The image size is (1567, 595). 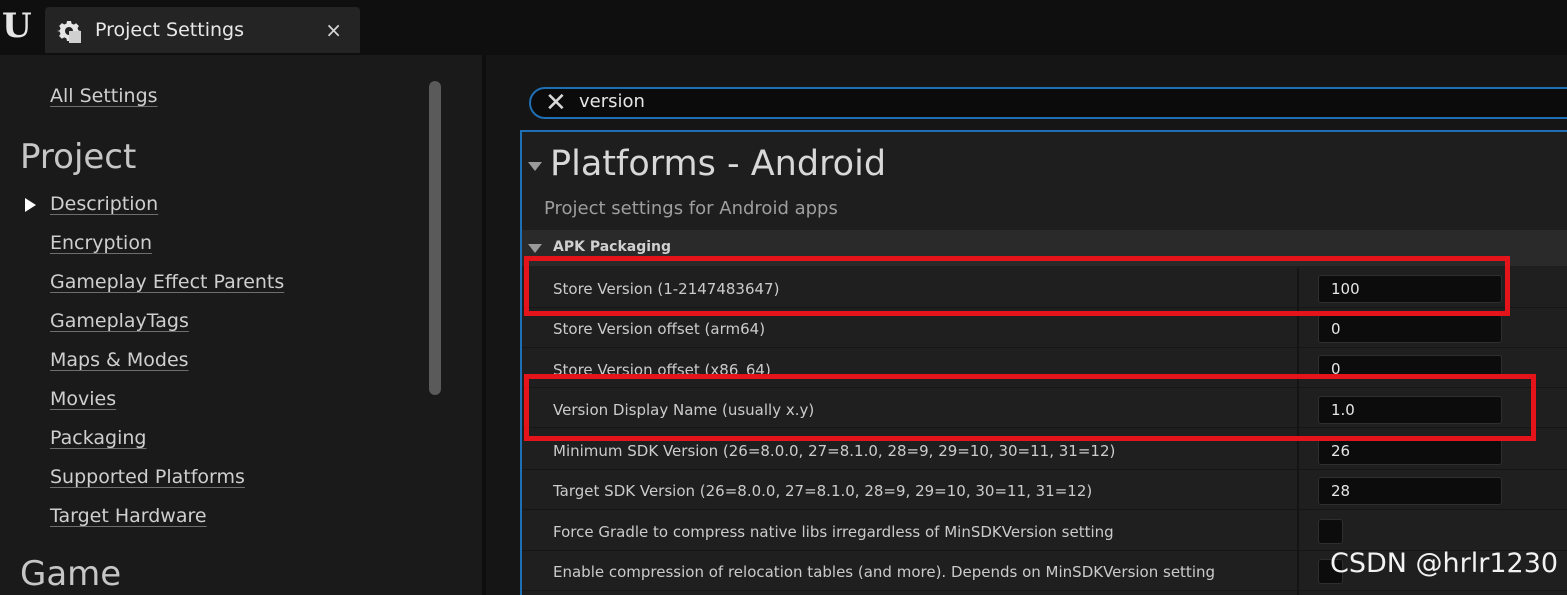 I want to click on tab-project-settings: Project Settings ×, so click(x=202, y=30).